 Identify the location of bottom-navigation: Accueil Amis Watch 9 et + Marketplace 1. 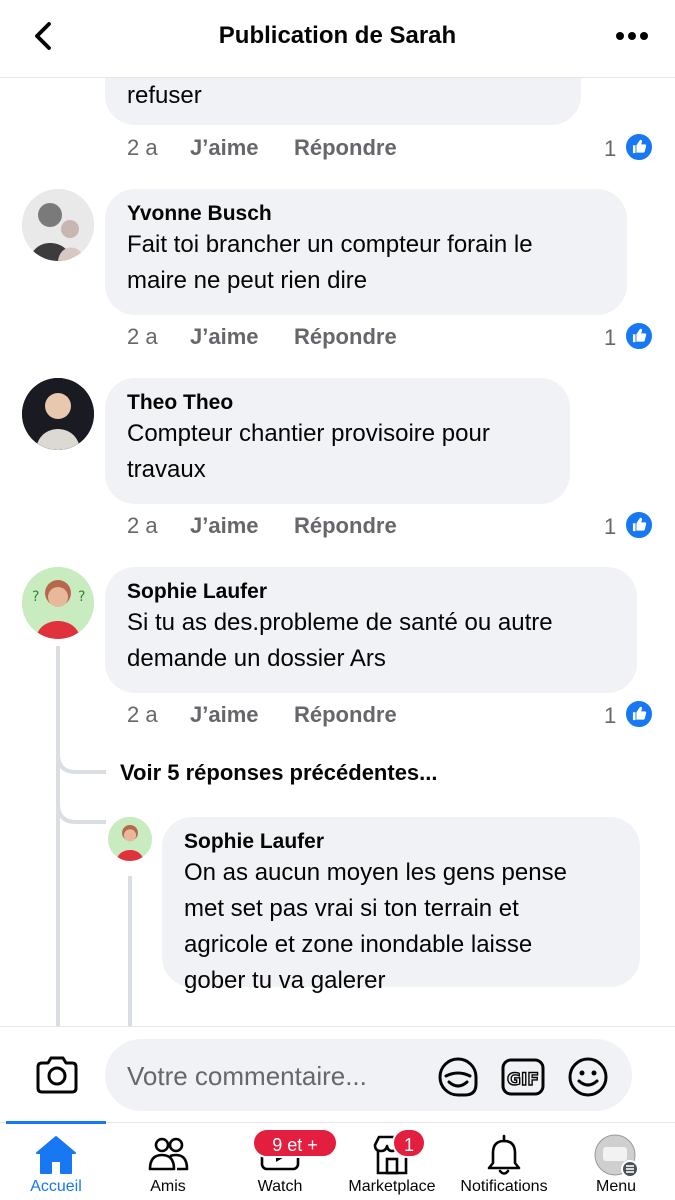
(337, 1160).